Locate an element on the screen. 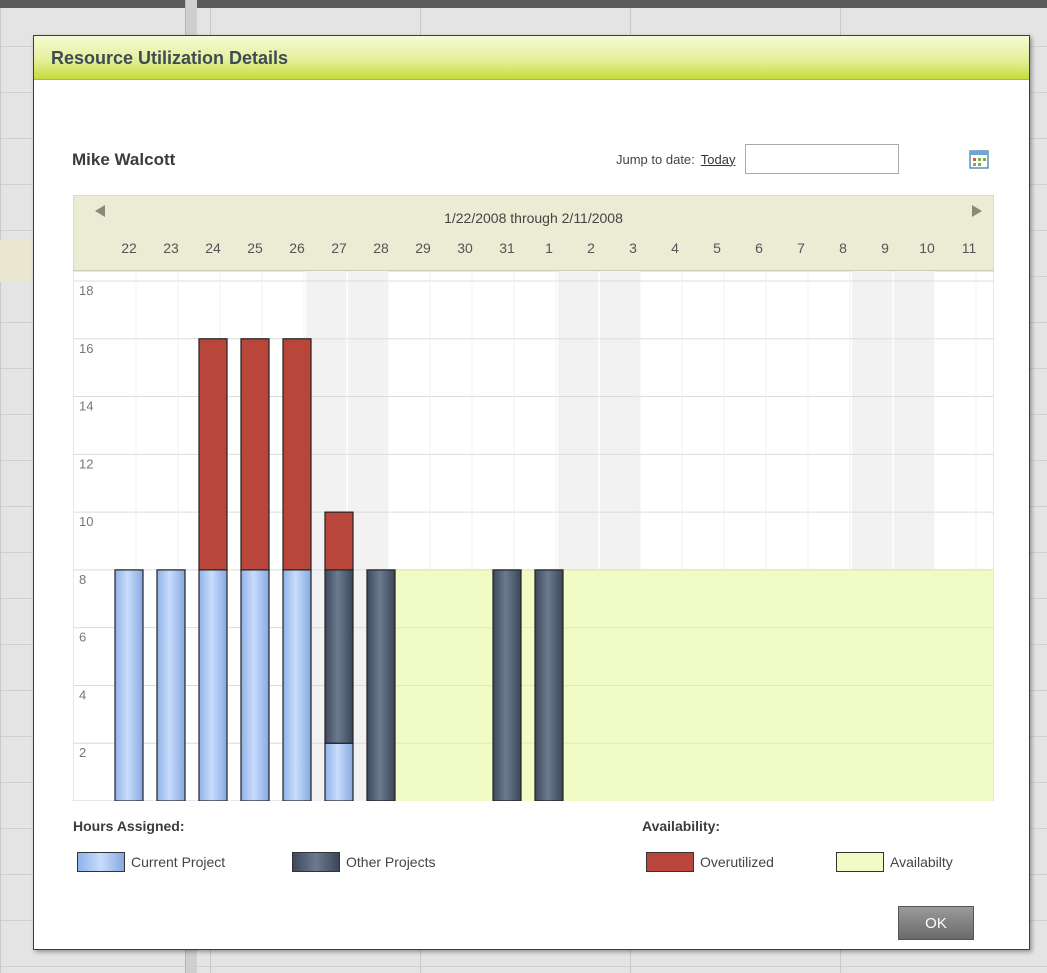 This screenshot has height=973, width=1047. availability-swatch is located at coordinates (860, 862).